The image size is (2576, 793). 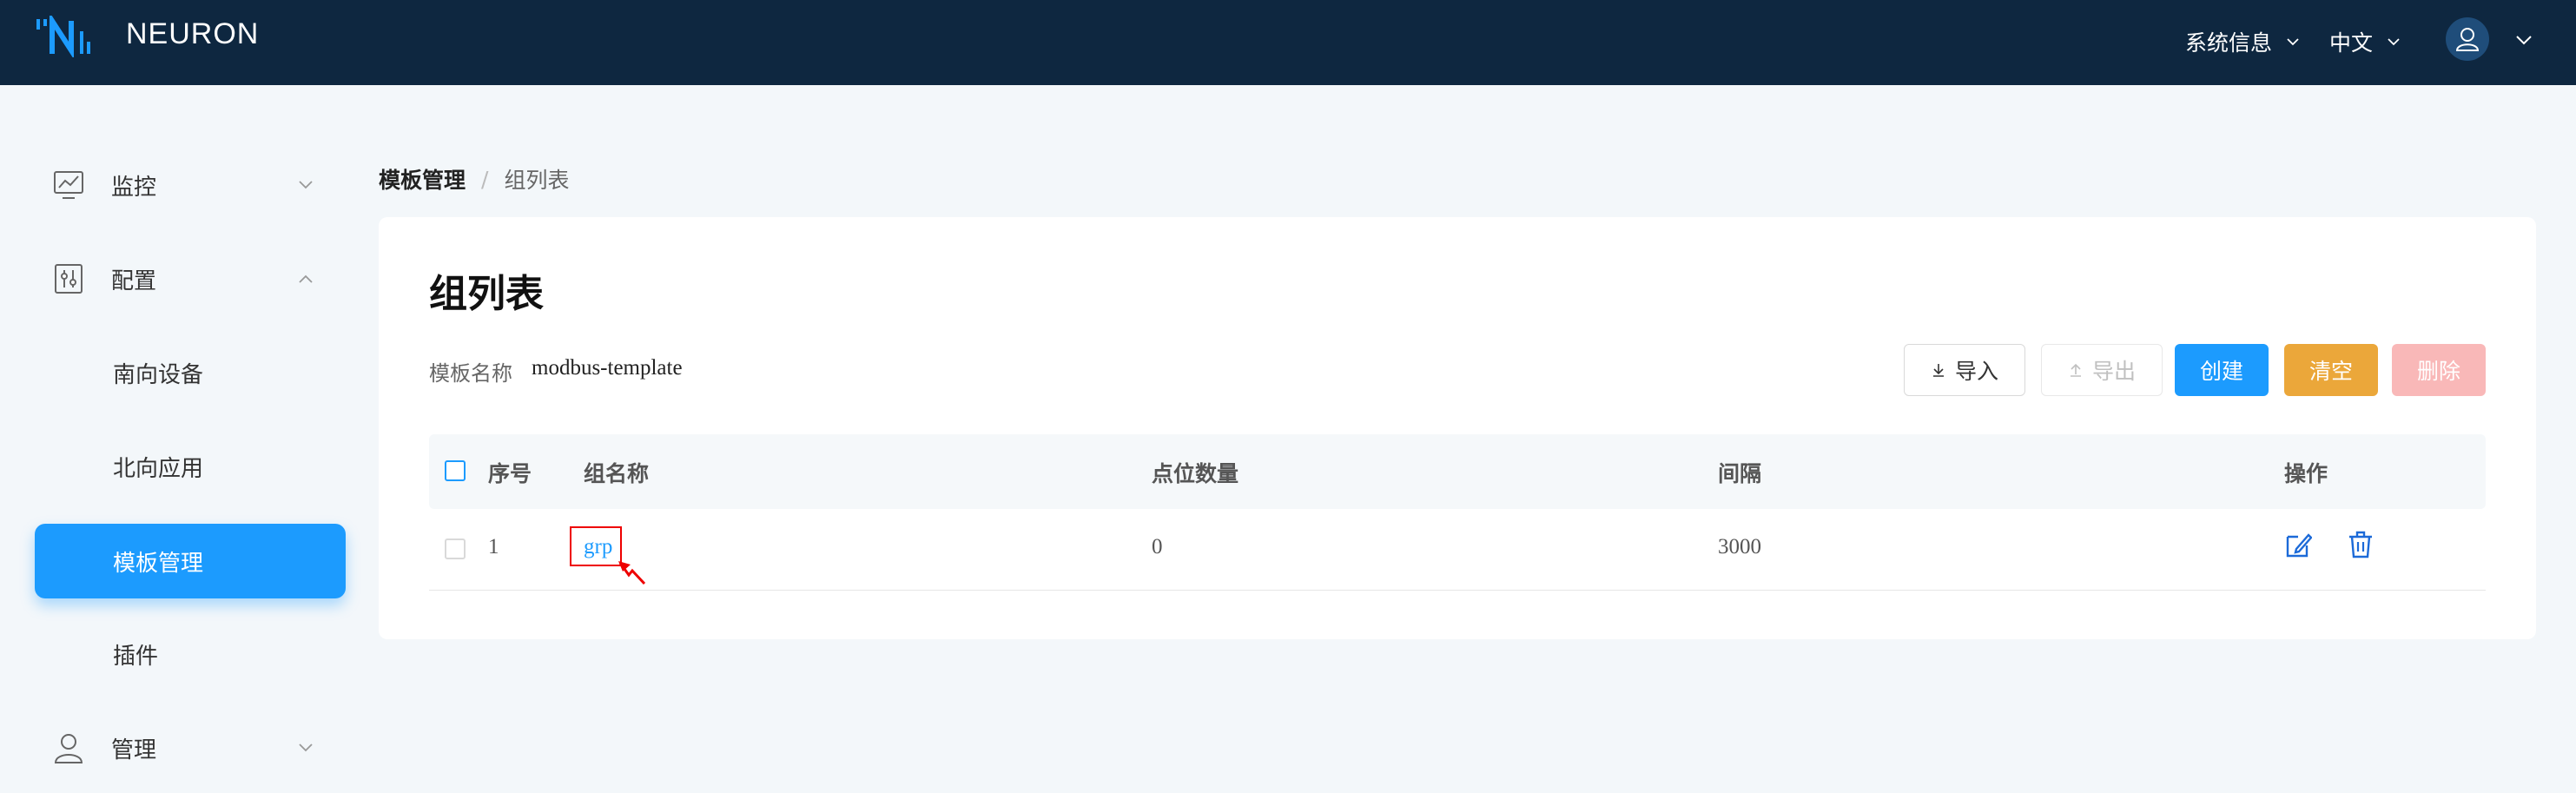 I want to click on sidebar-item-config: 配置, so click(x=191, y=279).